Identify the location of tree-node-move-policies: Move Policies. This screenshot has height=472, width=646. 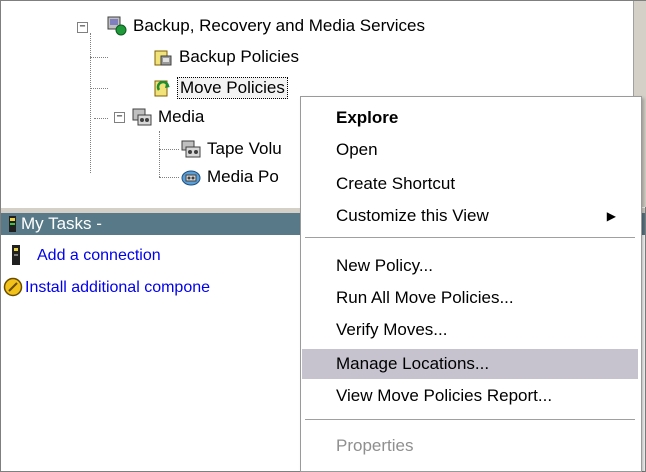
(220, 88).